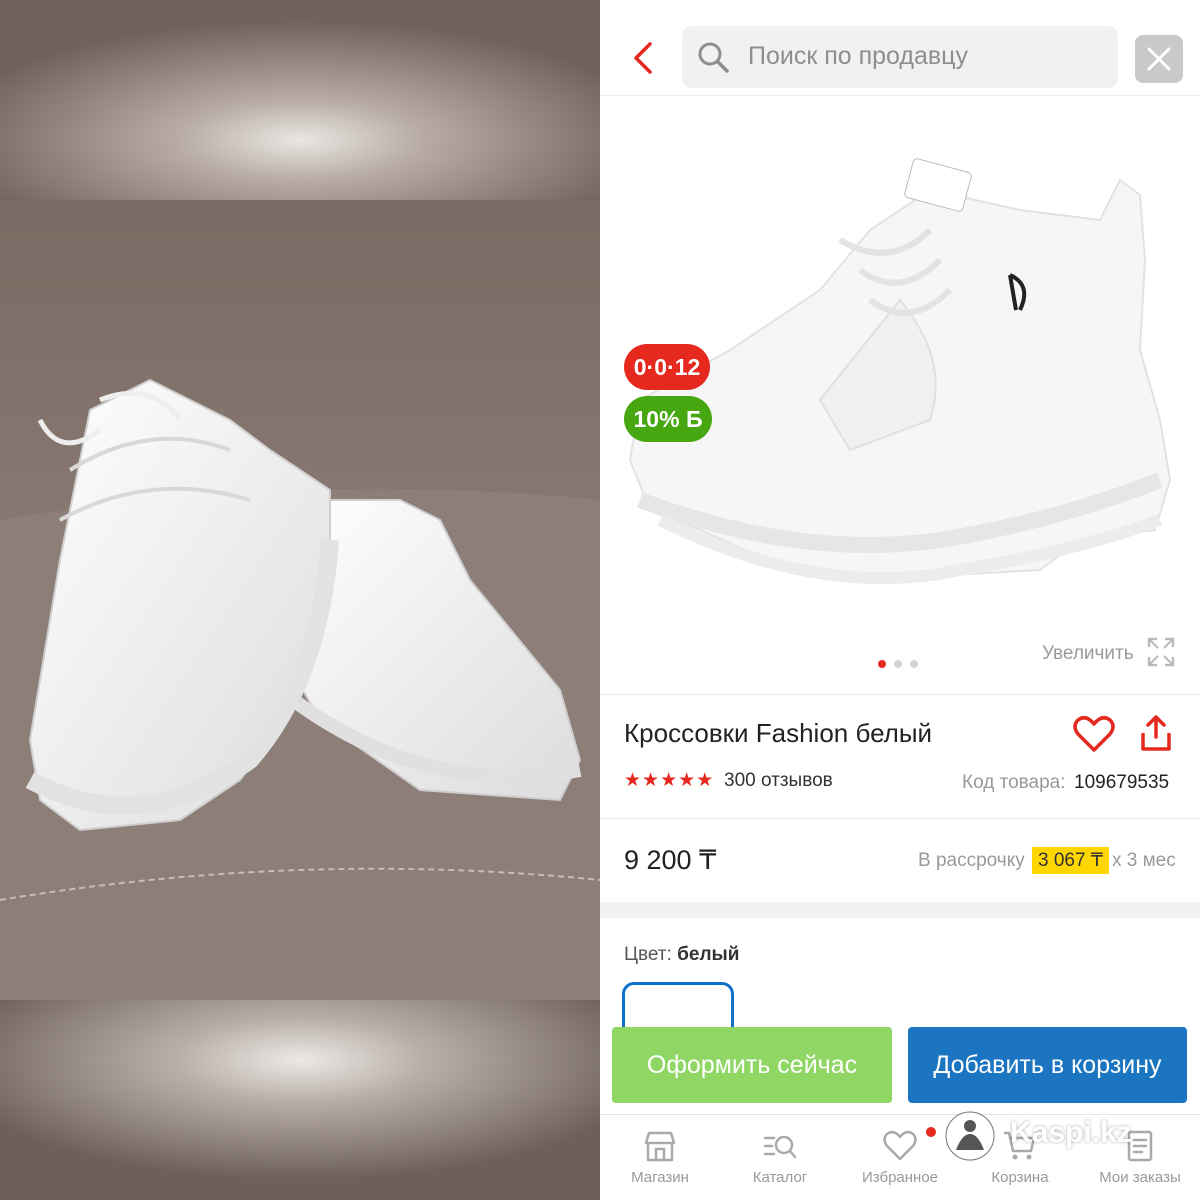 The height and width of the screenshot is (1200, 1200). Describe the element at coordinates (668, 419) in the screenshot. I see `bonus-badge: 10% Б` at that location.